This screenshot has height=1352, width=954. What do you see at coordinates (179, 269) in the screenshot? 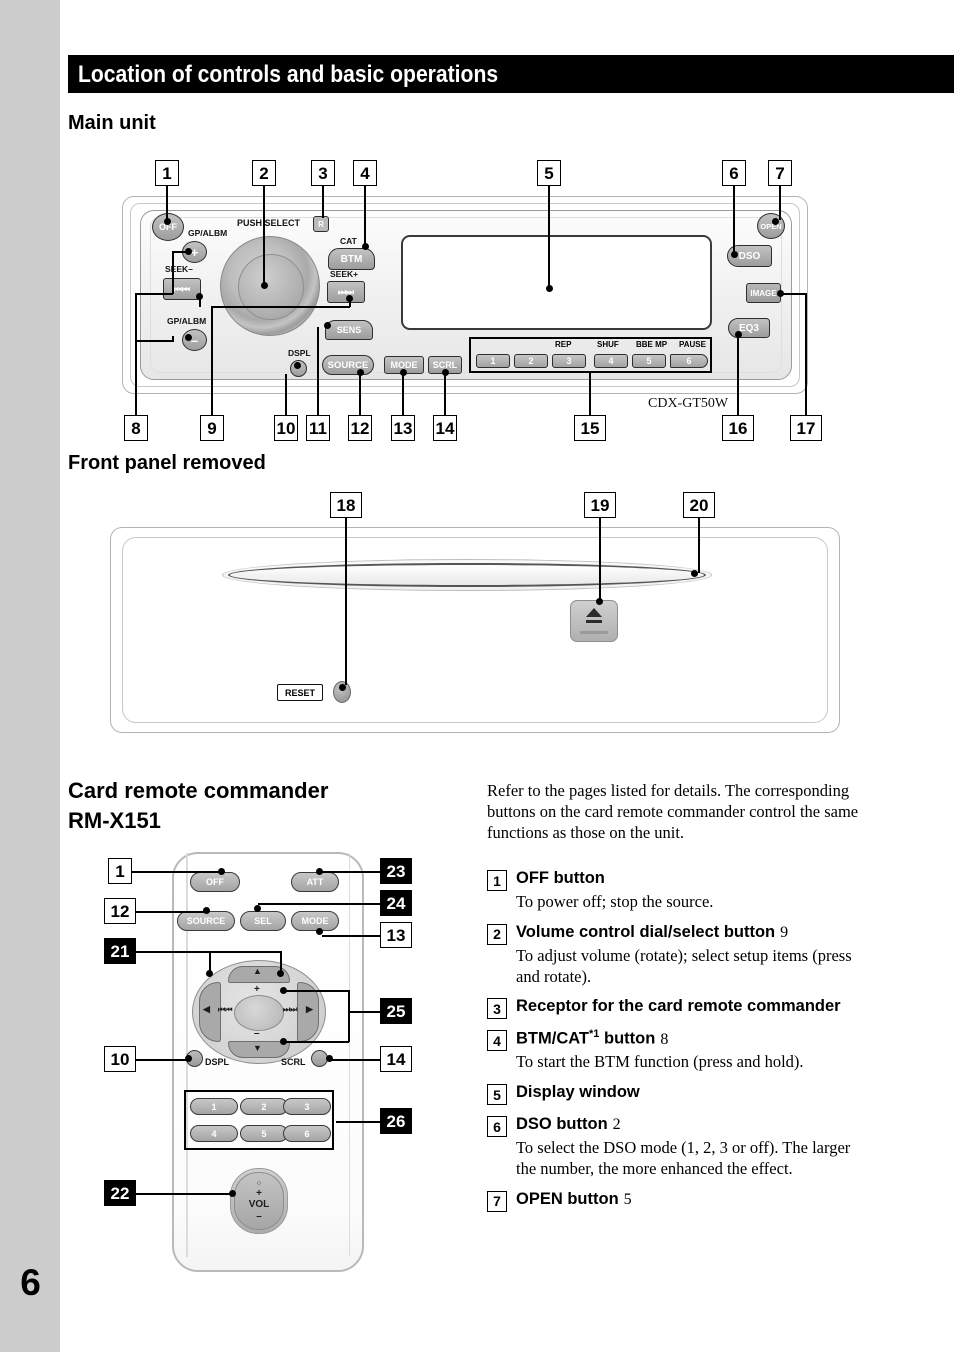
I see `seek-minus-label: SEEK–` at bounding box center [179, 269].